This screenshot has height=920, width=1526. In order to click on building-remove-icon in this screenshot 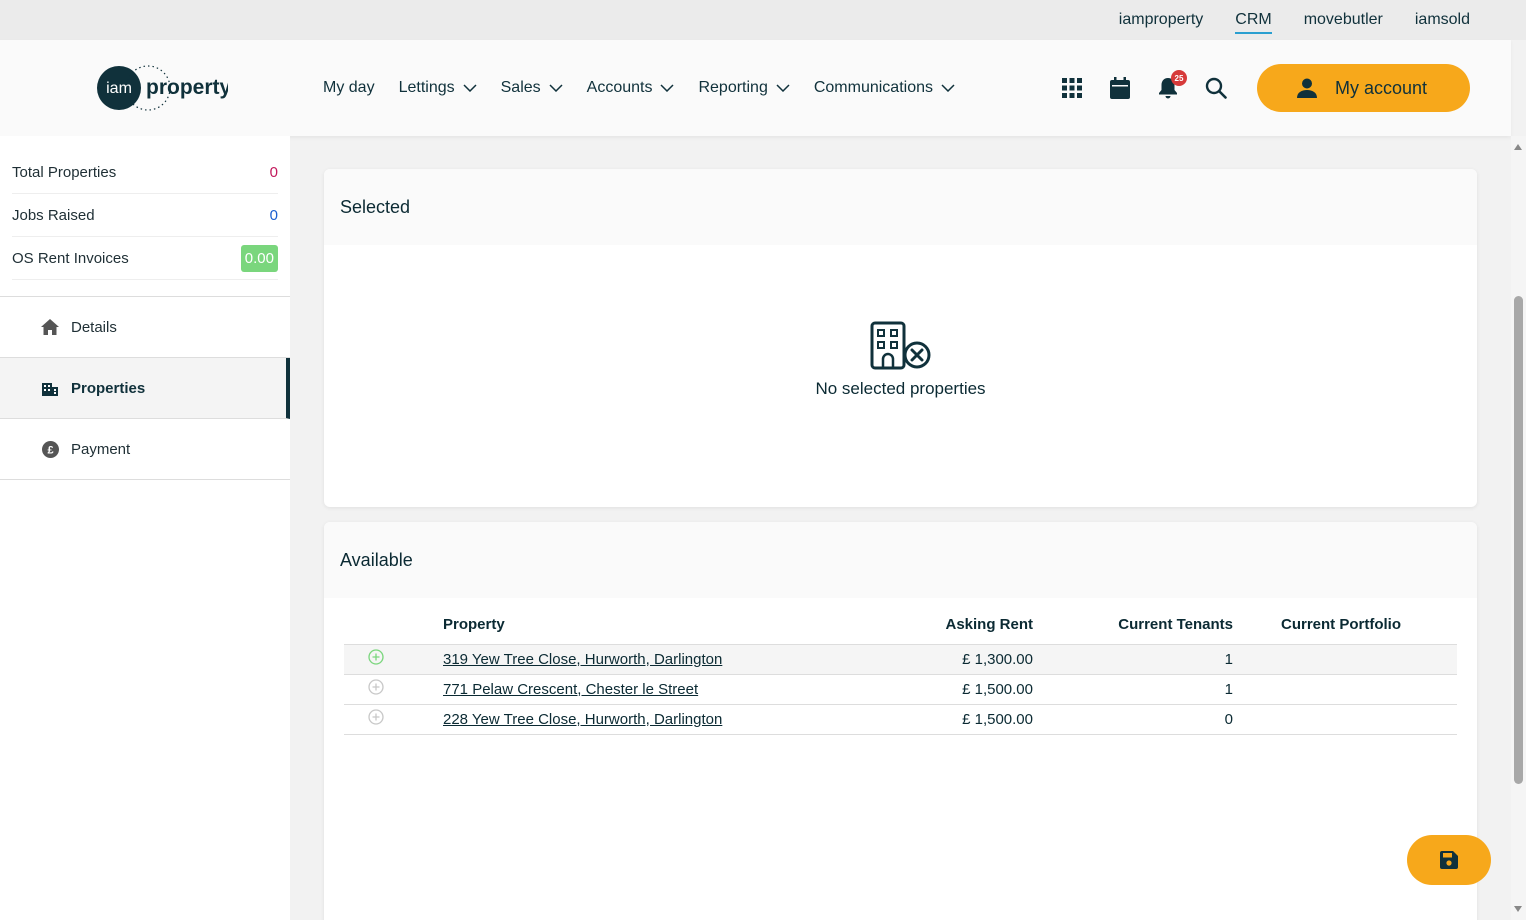, I will do `click(900, 345)`.